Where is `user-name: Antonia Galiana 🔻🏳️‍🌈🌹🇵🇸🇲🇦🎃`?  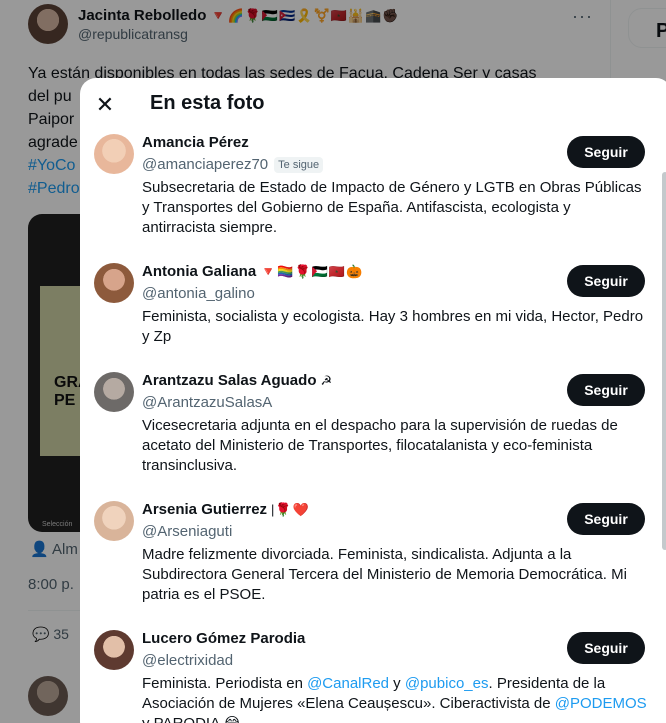 user-name: Antonia Galiana 🔻🏳️‍🌈🌹🇵🇸🇲🇦🎃 is located at coordinates (252, 271).